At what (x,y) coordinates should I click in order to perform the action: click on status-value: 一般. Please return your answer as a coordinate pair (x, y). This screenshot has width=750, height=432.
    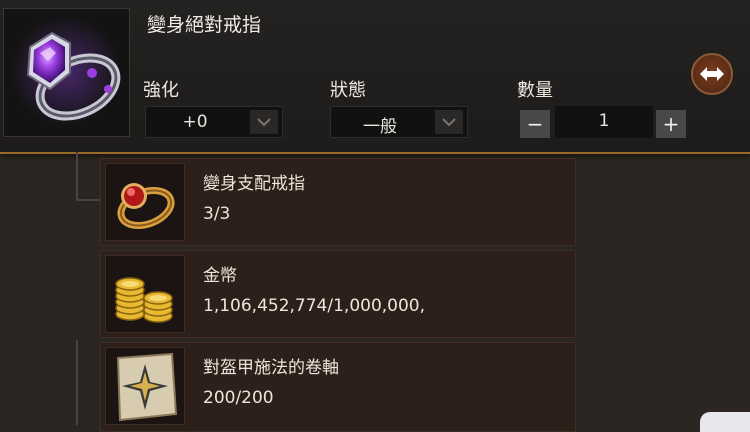
    Looking at the image, I should click on (380, 127).